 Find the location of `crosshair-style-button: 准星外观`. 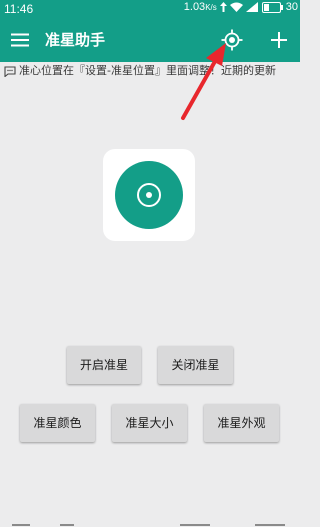

crosshair-style-button: 准星外观 is located at coordinates (241, 423).